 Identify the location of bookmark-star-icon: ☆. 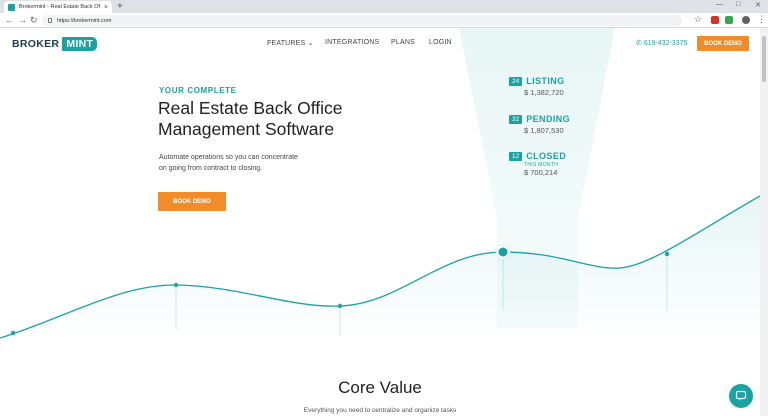
(698, 19).